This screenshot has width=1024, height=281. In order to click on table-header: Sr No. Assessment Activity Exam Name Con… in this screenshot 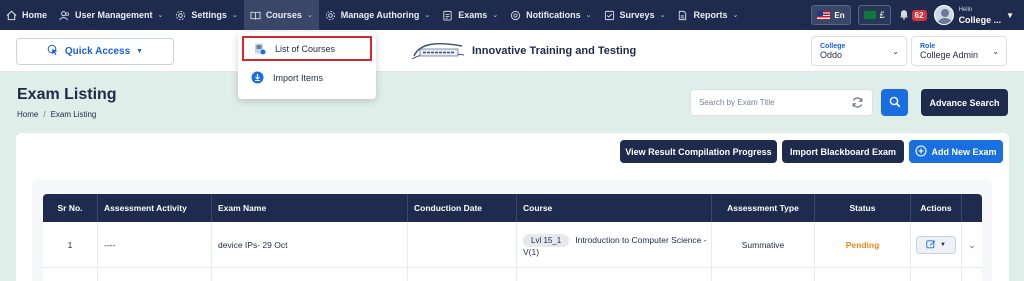, I will do `click(512, 208)`.